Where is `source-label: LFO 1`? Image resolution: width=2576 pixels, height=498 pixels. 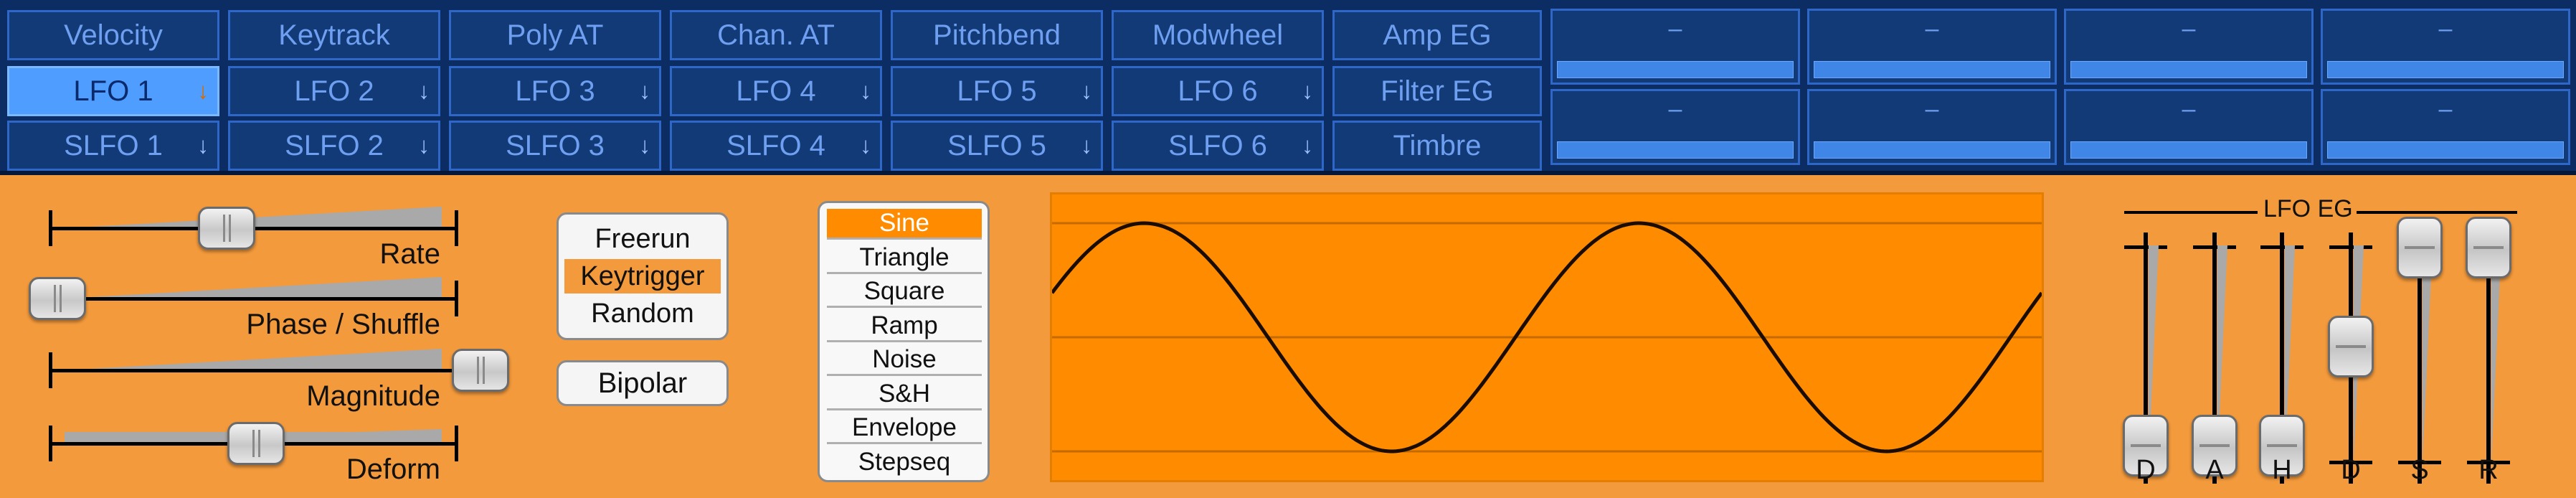 source-label: LFO 1 is located at coordinates (113, 91).